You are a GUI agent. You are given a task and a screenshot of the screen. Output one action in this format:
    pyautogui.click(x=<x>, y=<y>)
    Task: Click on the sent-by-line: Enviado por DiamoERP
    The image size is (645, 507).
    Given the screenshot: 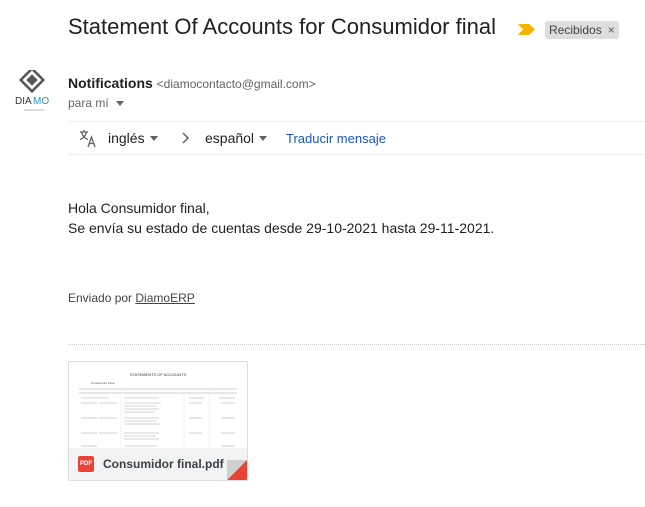 What is the action you would take?
    pyautogui.click(x=131, y=298)
    